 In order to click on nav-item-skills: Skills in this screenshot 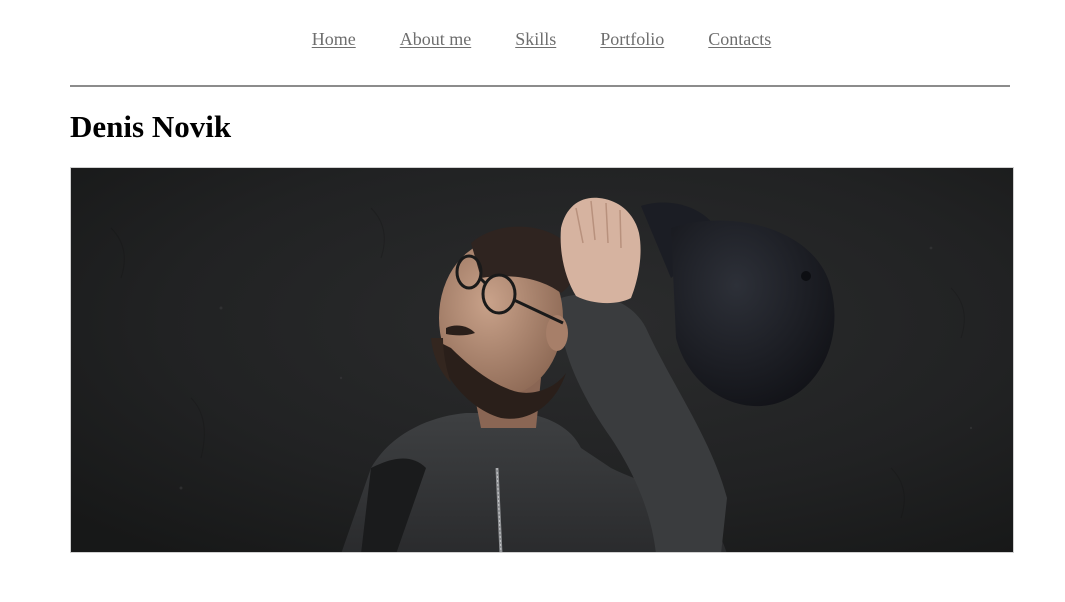, I will do `click(535, 39)`.